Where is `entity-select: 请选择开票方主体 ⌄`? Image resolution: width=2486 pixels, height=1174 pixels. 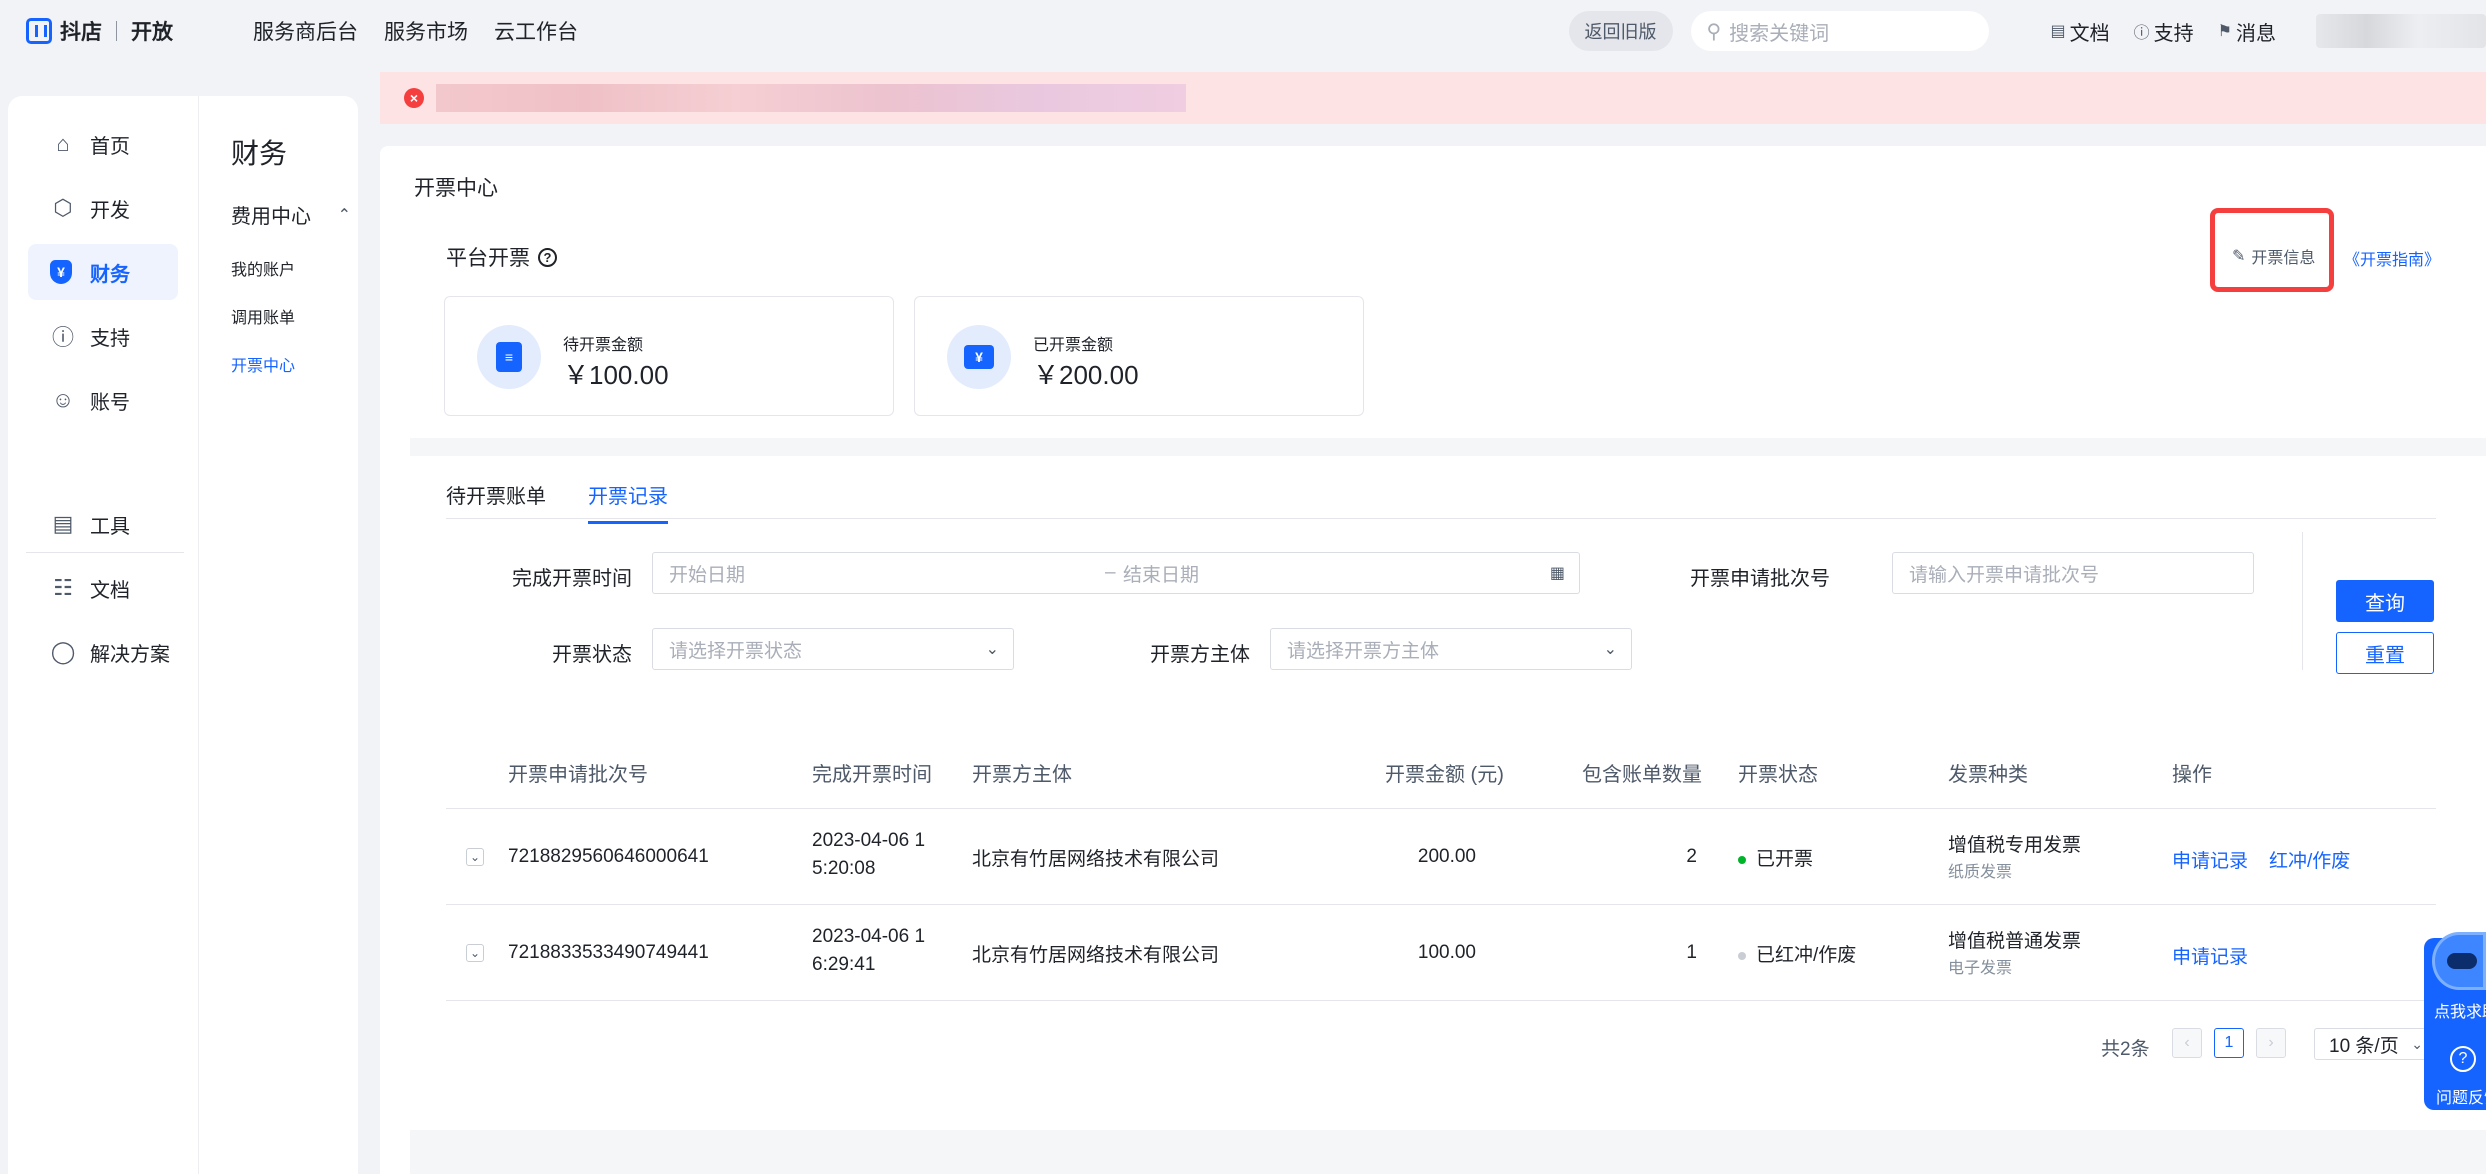
entity-select: 请选择开票方主体 ⌄ is located at coordinates (1451, 649).